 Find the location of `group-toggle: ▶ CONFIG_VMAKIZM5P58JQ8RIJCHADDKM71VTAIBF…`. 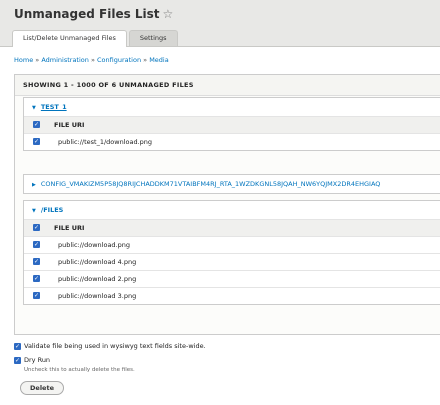

group-toggle: ▶ CONFIG_VMAKIZM5P58JQ8RIJCHADDKM71VTAIBF… is located at coordinates (232, 184).